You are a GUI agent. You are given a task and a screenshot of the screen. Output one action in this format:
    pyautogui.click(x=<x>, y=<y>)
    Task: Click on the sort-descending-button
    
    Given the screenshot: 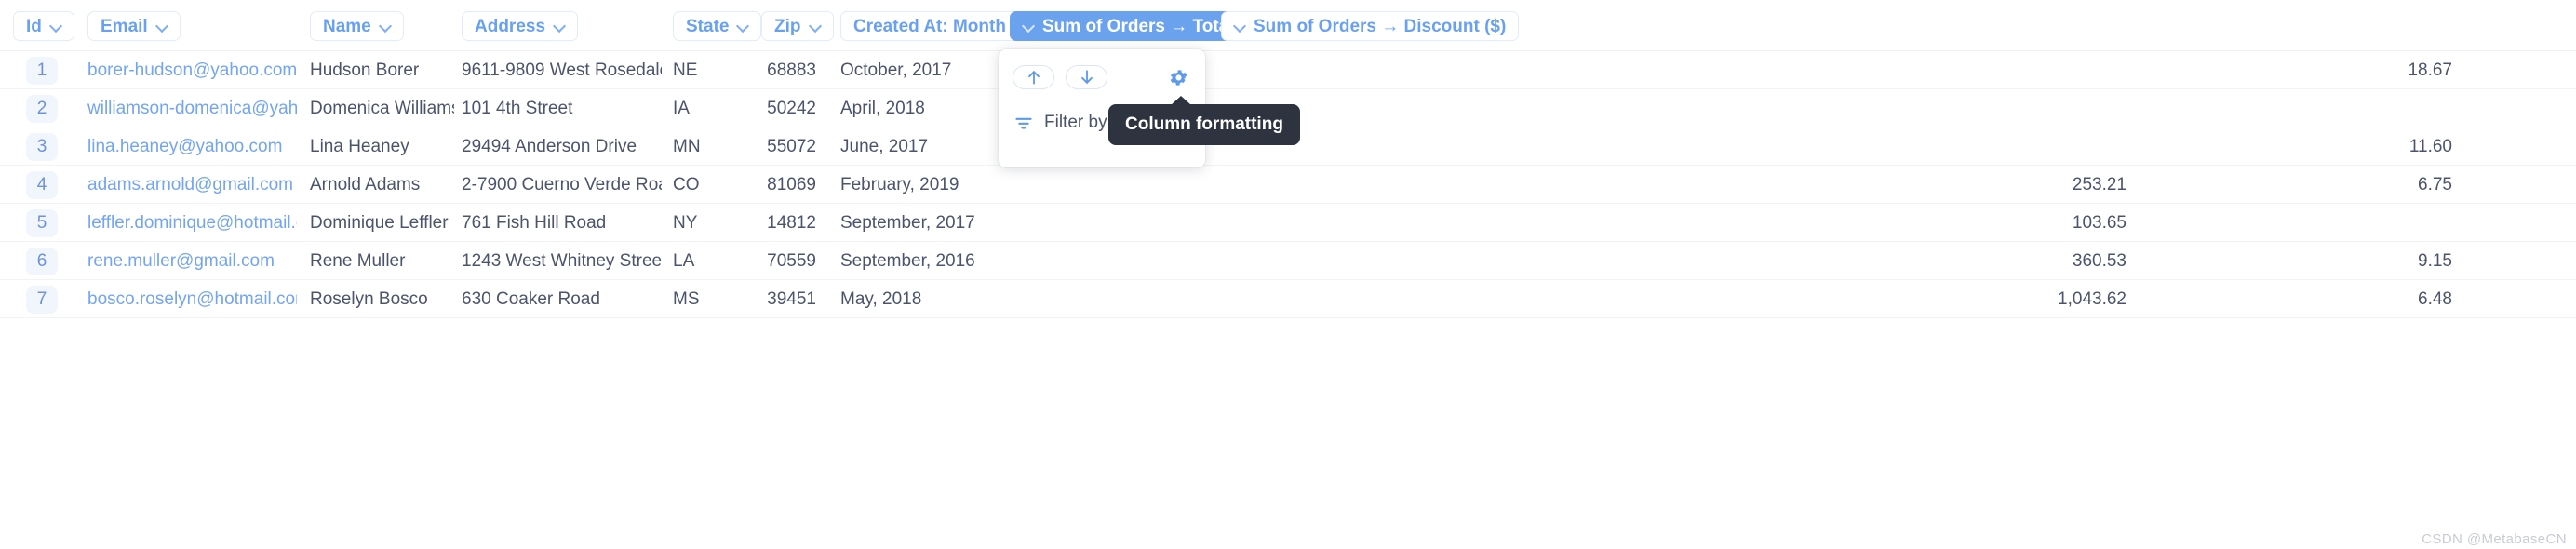 What is the action you would take?
    pyautogui.click(x=1086, y=77)
    